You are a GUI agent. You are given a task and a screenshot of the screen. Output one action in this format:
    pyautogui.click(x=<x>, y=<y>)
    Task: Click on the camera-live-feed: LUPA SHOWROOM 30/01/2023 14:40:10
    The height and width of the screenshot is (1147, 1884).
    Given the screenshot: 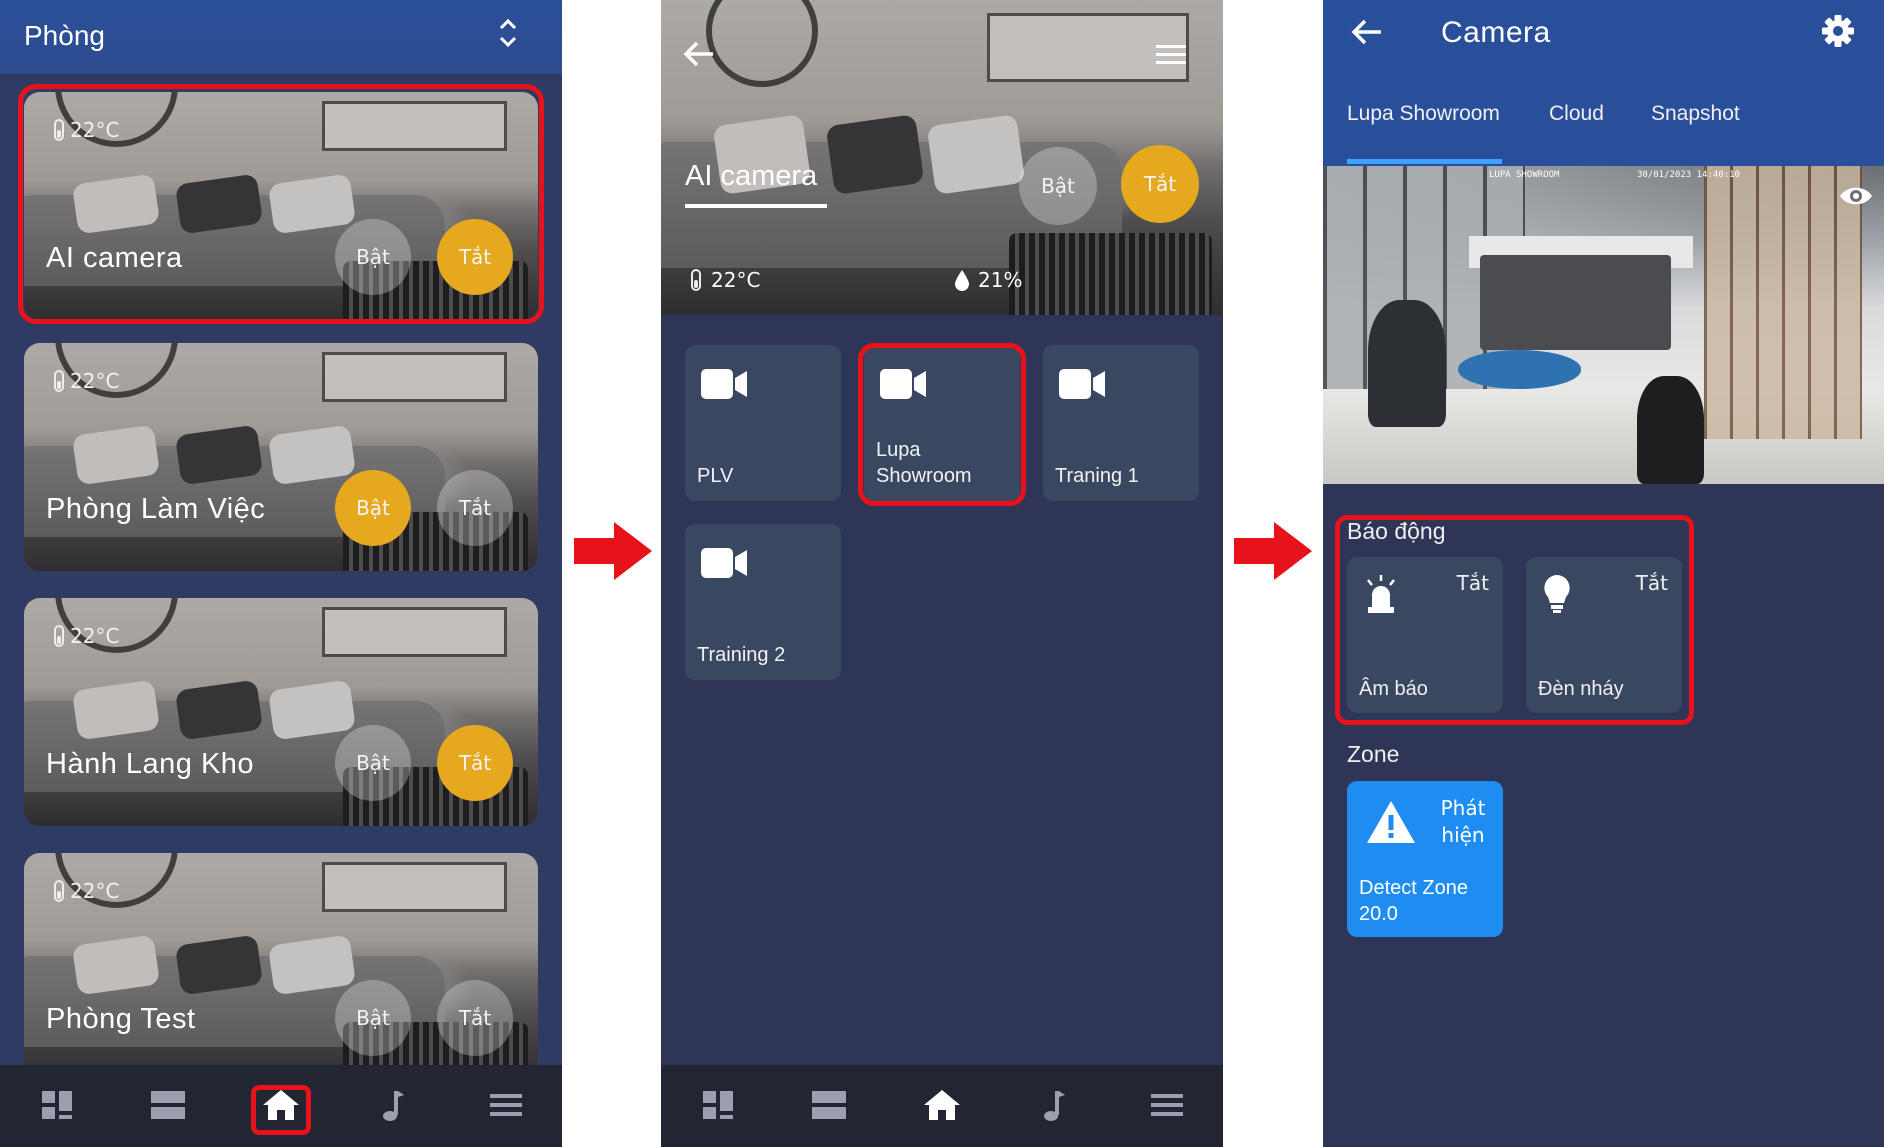 What is the action you would take?
    pyautogui.click(x=1603, y=325)
    